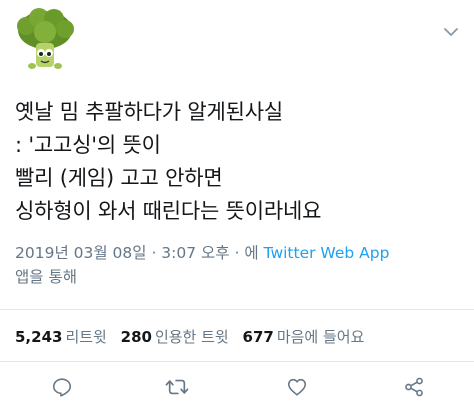 This screenshot has width=474, height=417. I want to click on share-icon, so click(414, 387).